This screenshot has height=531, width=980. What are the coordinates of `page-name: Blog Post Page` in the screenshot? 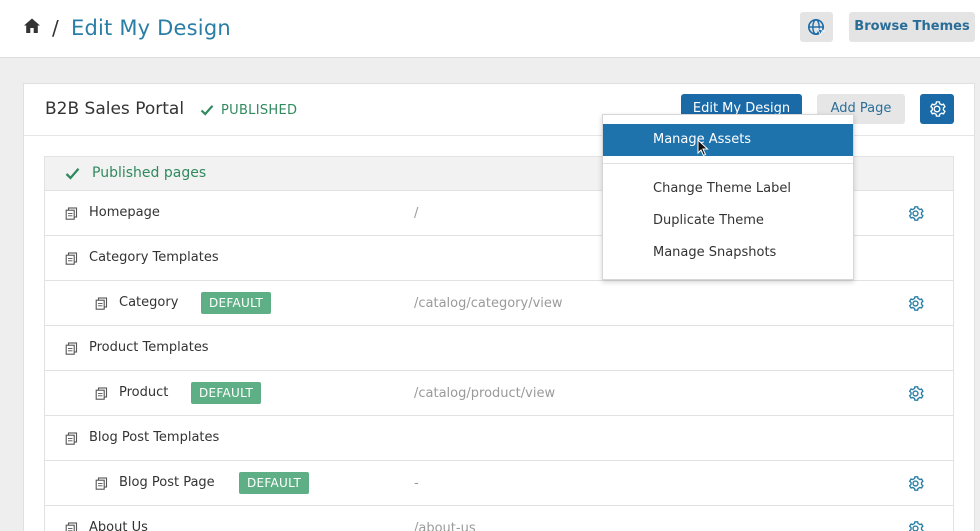 It's located at (167, 482).